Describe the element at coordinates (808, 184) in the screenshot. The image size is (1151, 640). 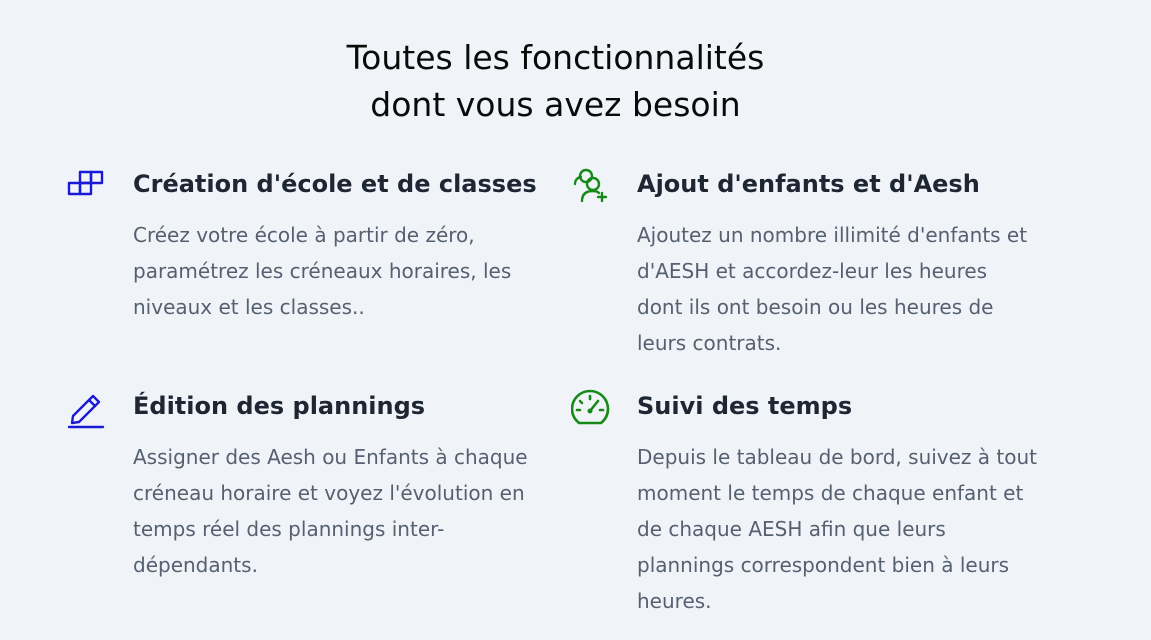
I see `feature-title: Ajout d'enfants et d'Aesh` at that location.